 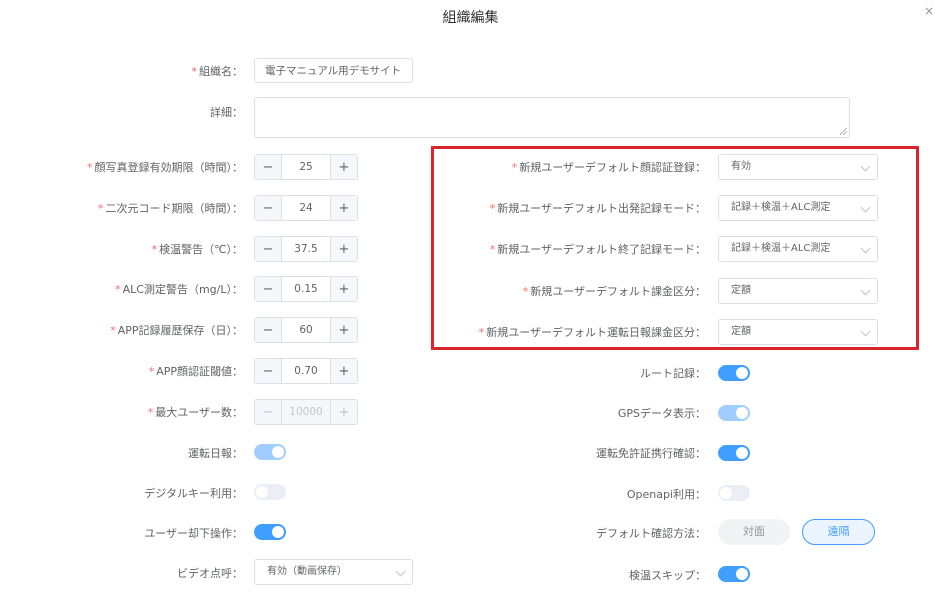 I want to click on stepper-value: 10000, so click(x=306, y=412).